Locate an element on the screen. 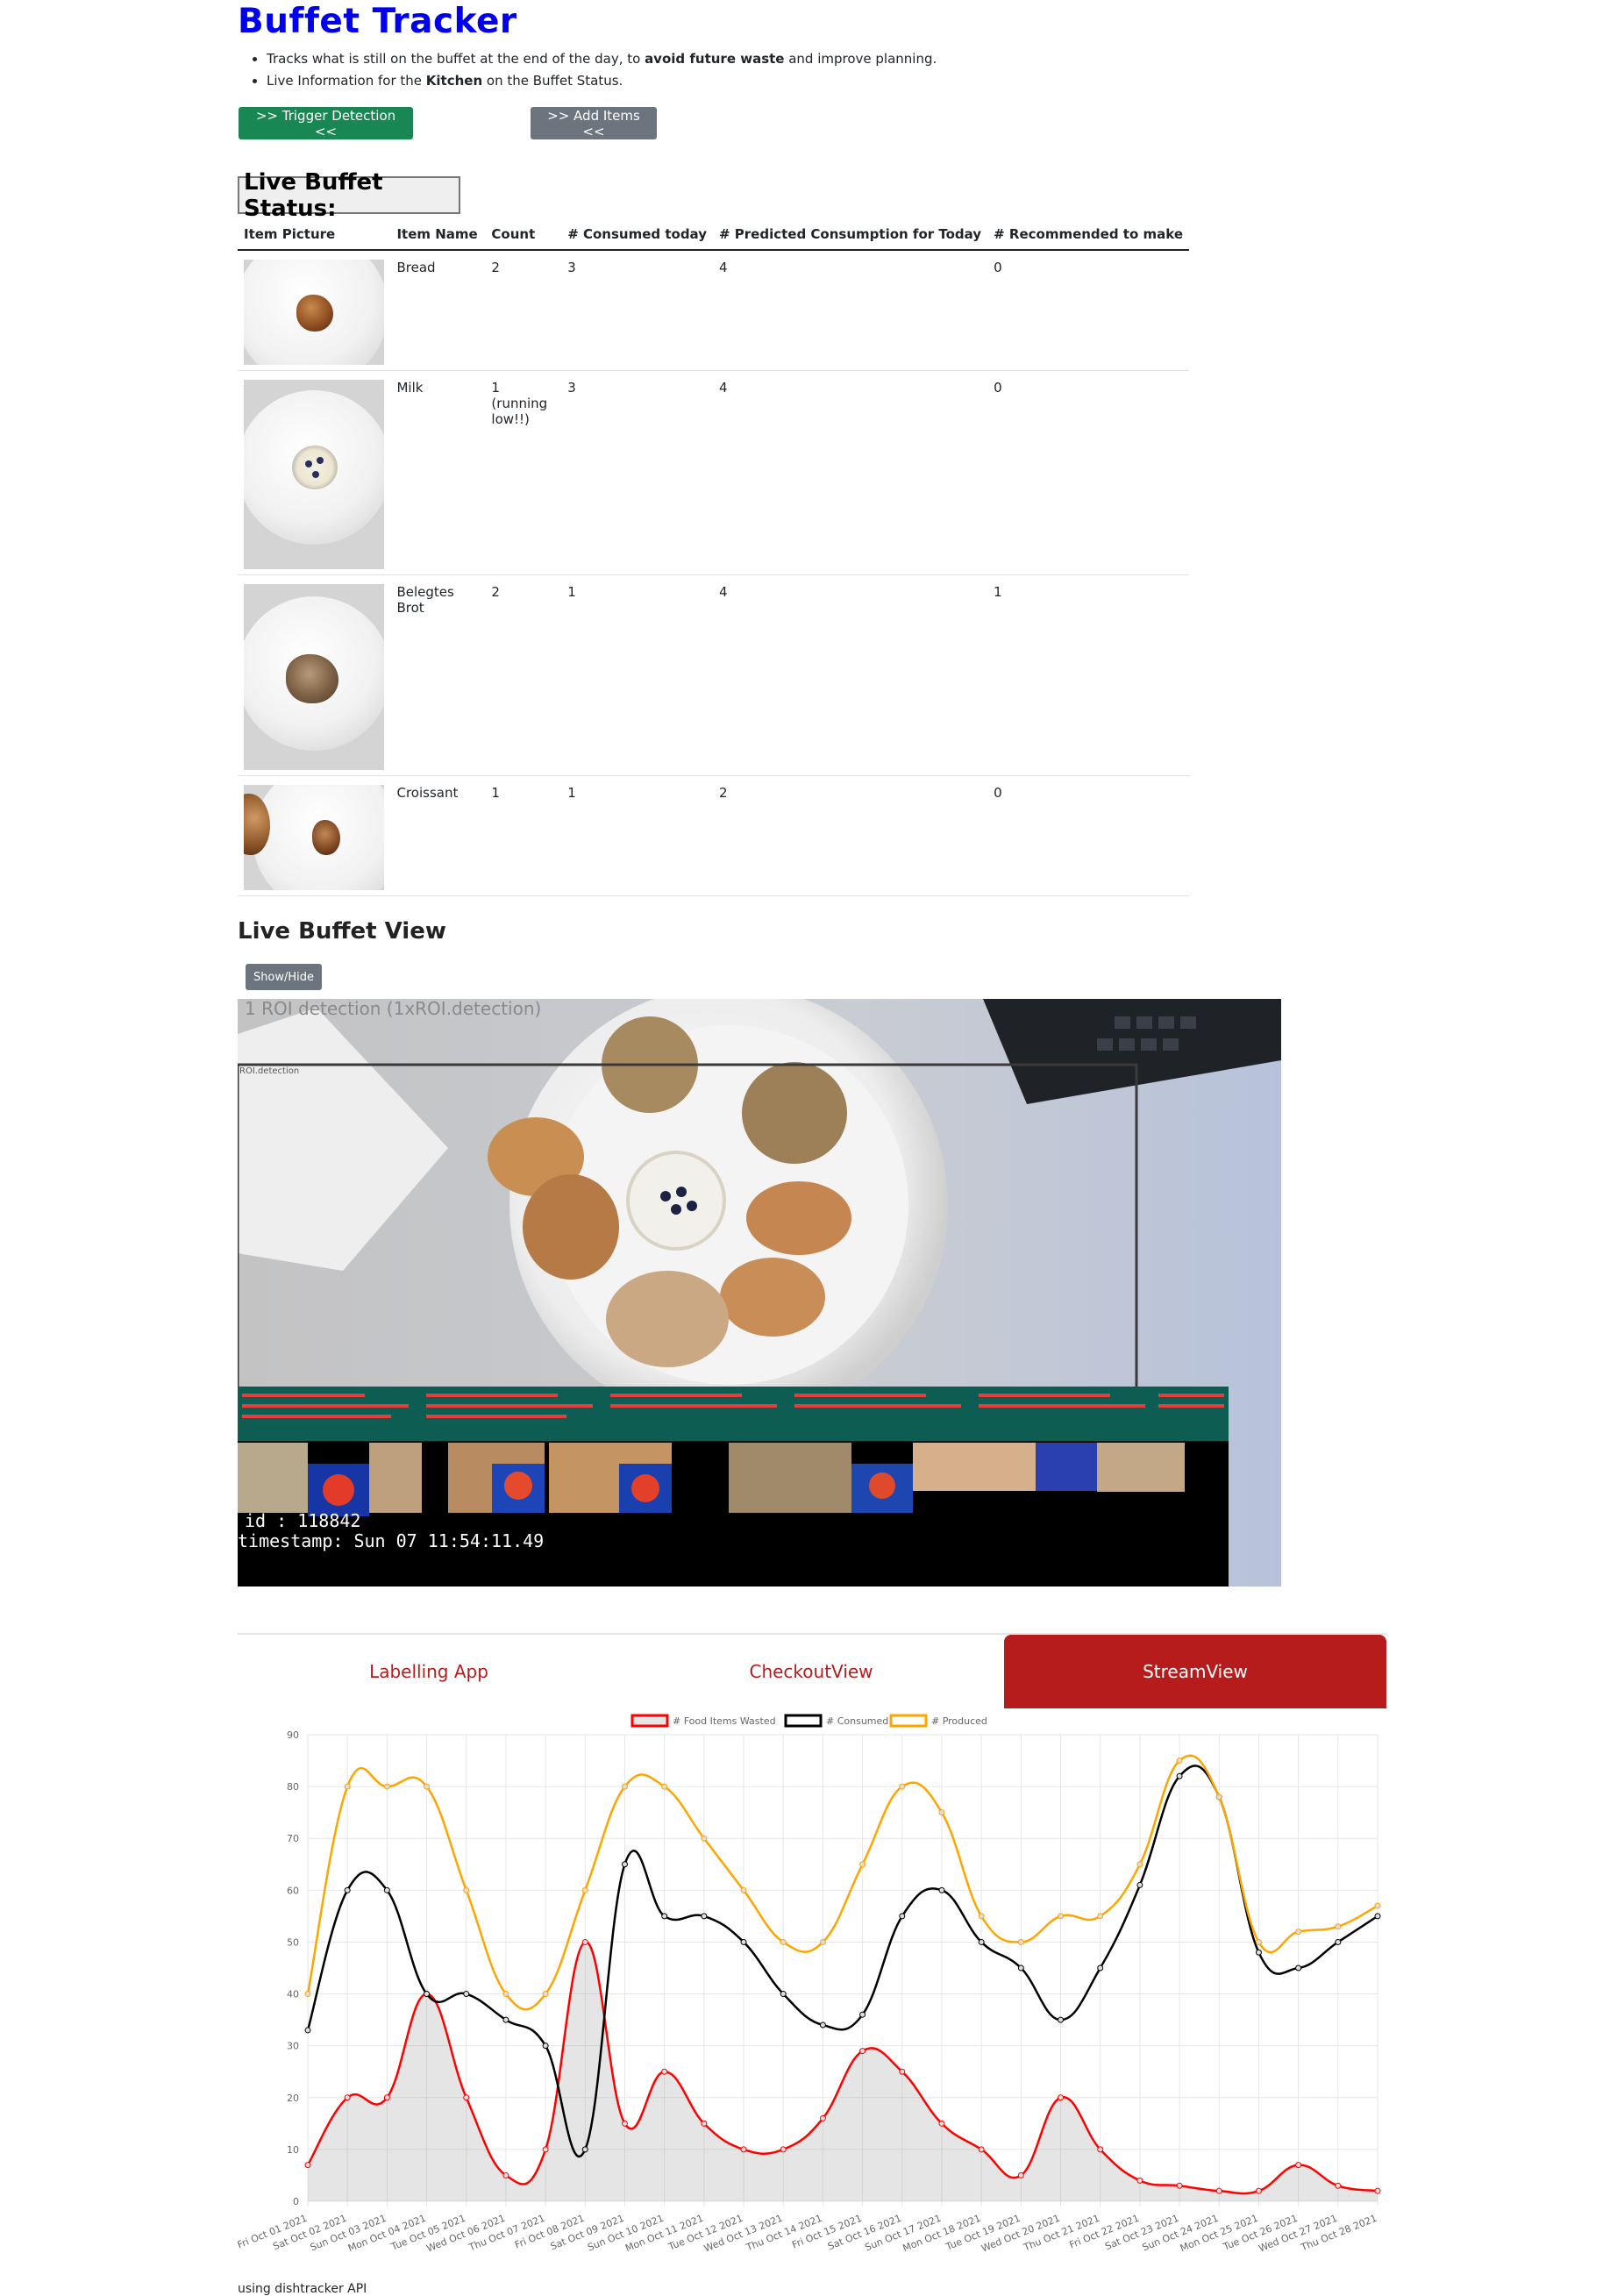  y-tick-label: 50 is located at coordinates (293, 1942).